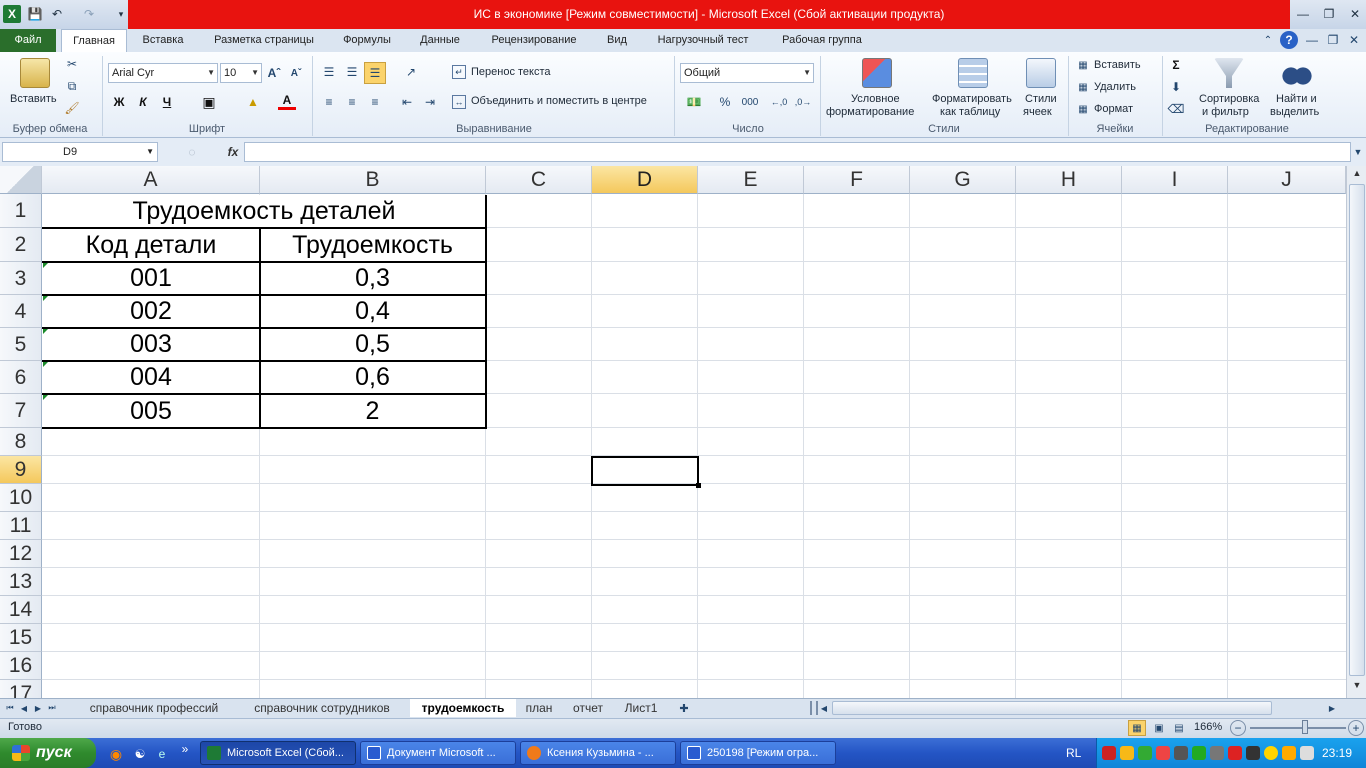  Describe the element at coordinates (1358, 152) in the screenshot. I see `expand-formula-icon: ▼` at that location.